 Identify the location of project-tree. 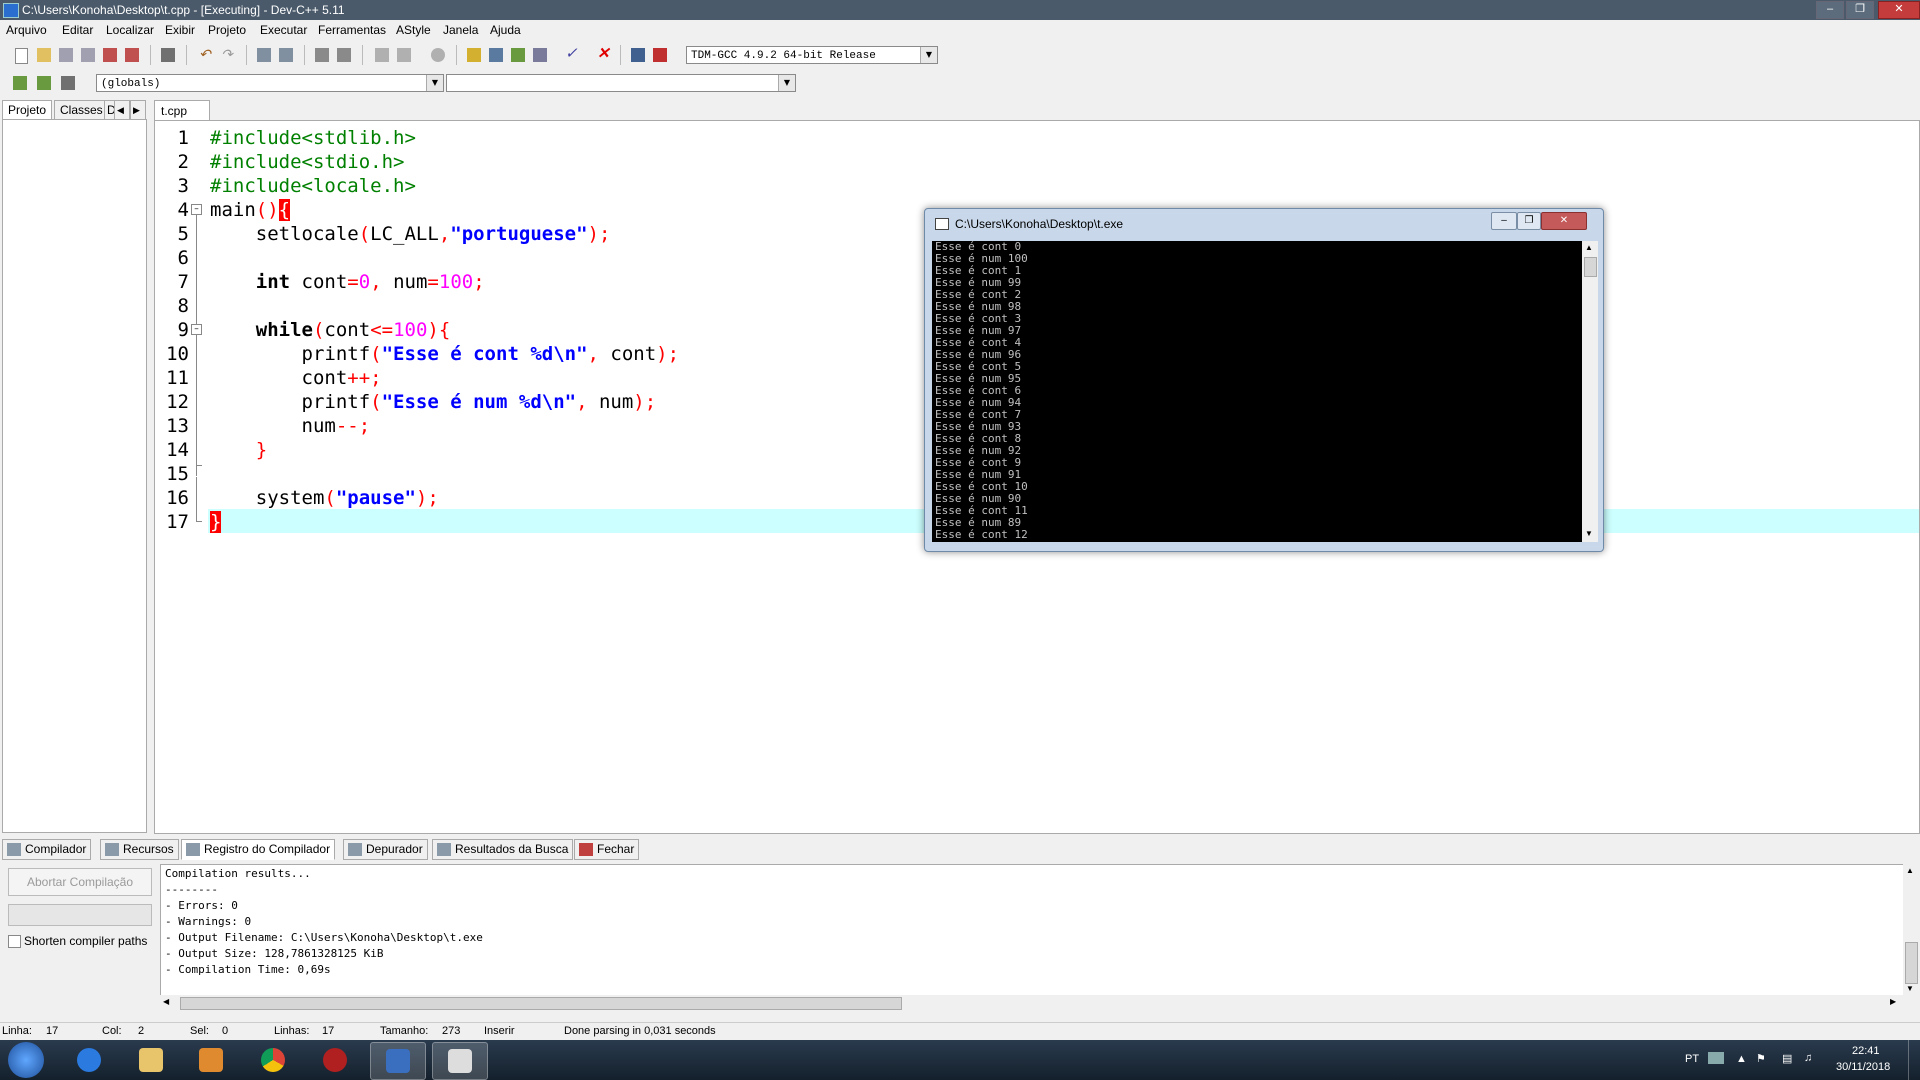
(74, 476).